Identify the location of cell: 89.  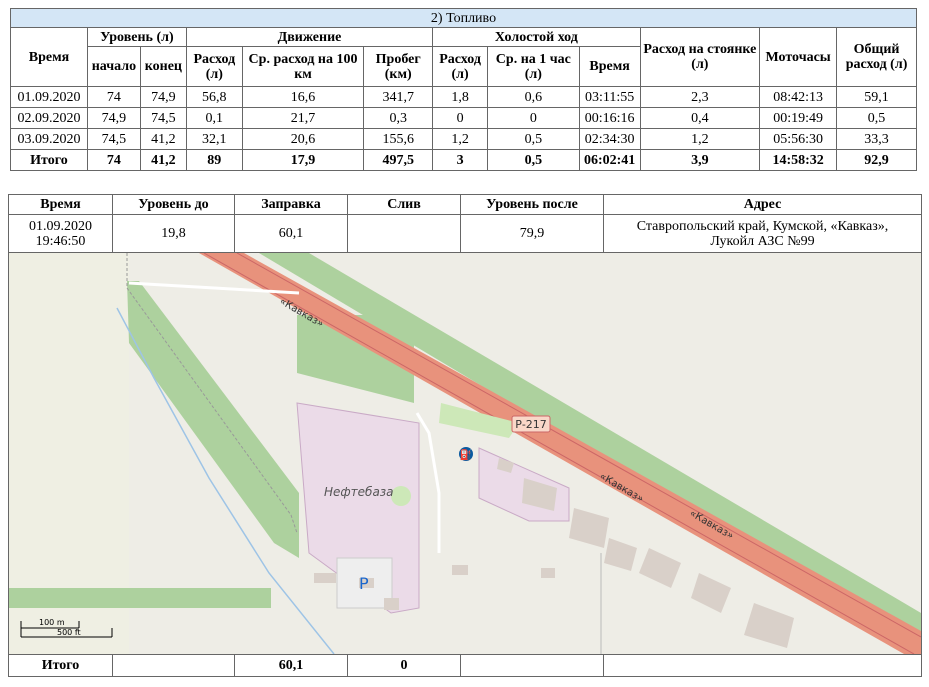
(214, 160).